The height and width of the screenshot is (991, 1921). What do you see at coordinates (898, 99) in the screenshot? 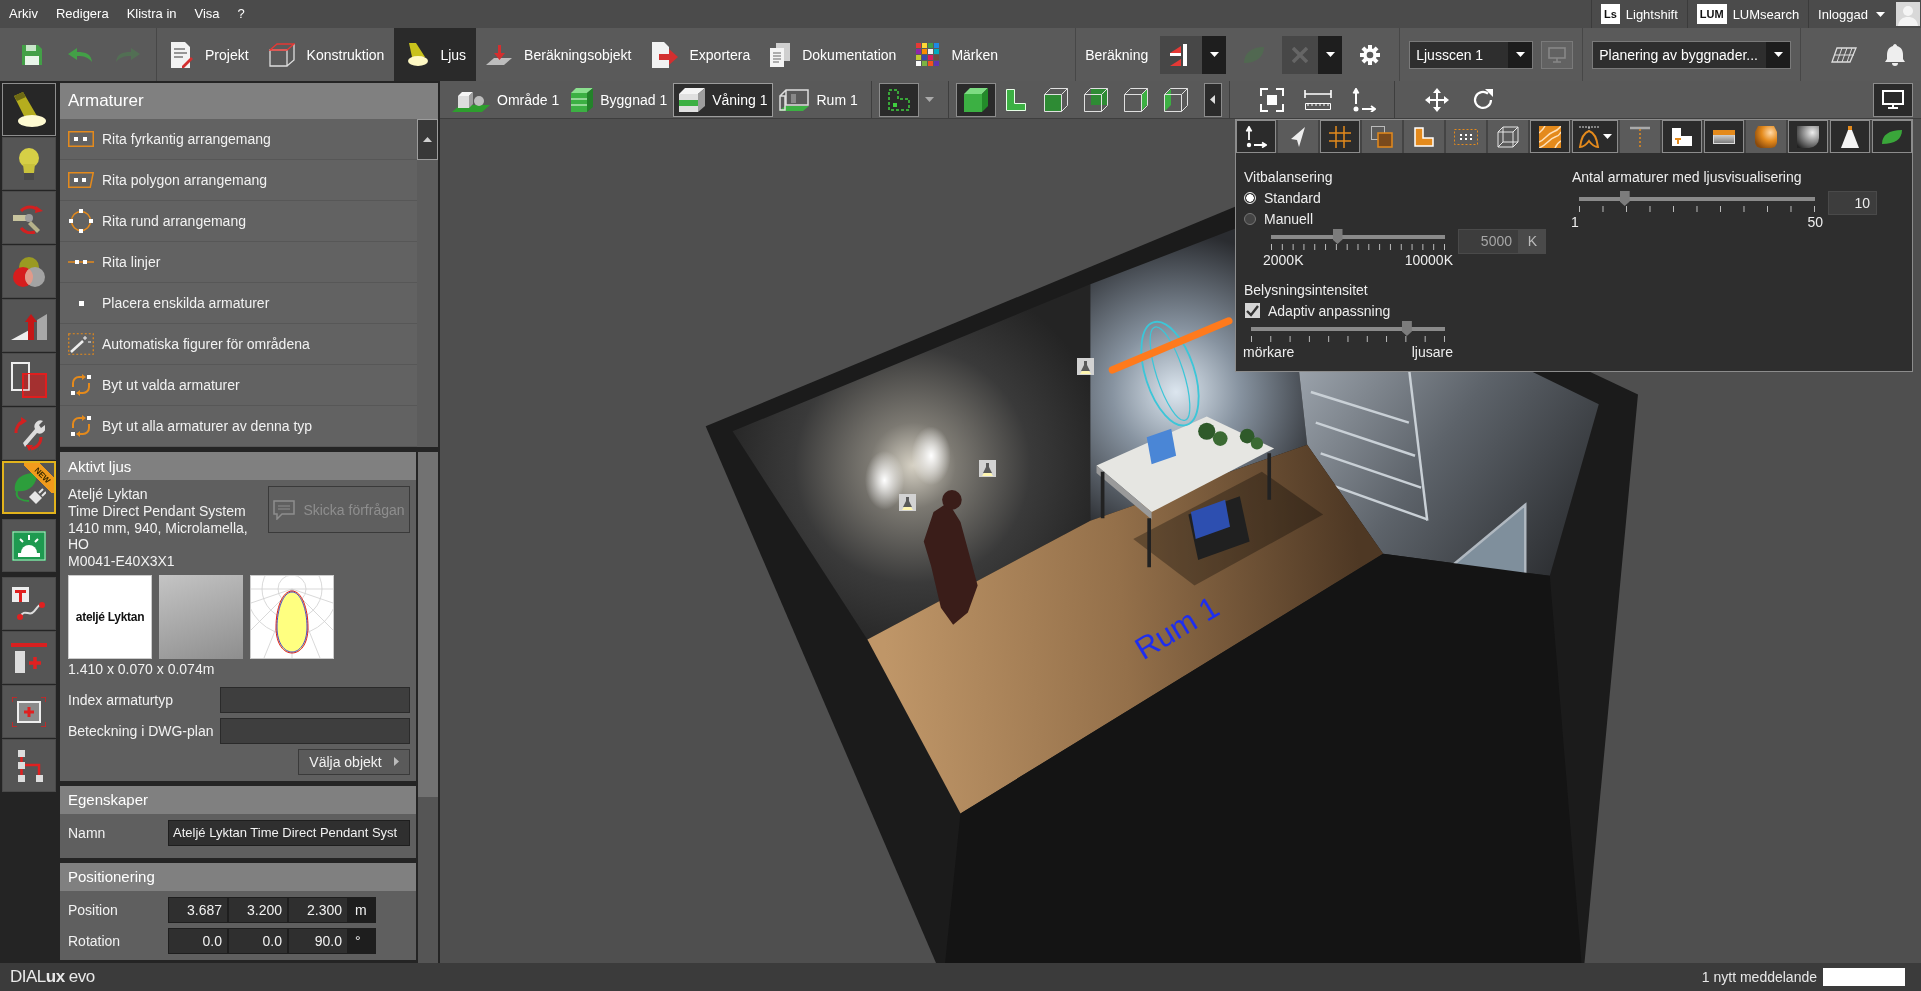
I see `floor-plan-button` at bounding box center [898, 99].